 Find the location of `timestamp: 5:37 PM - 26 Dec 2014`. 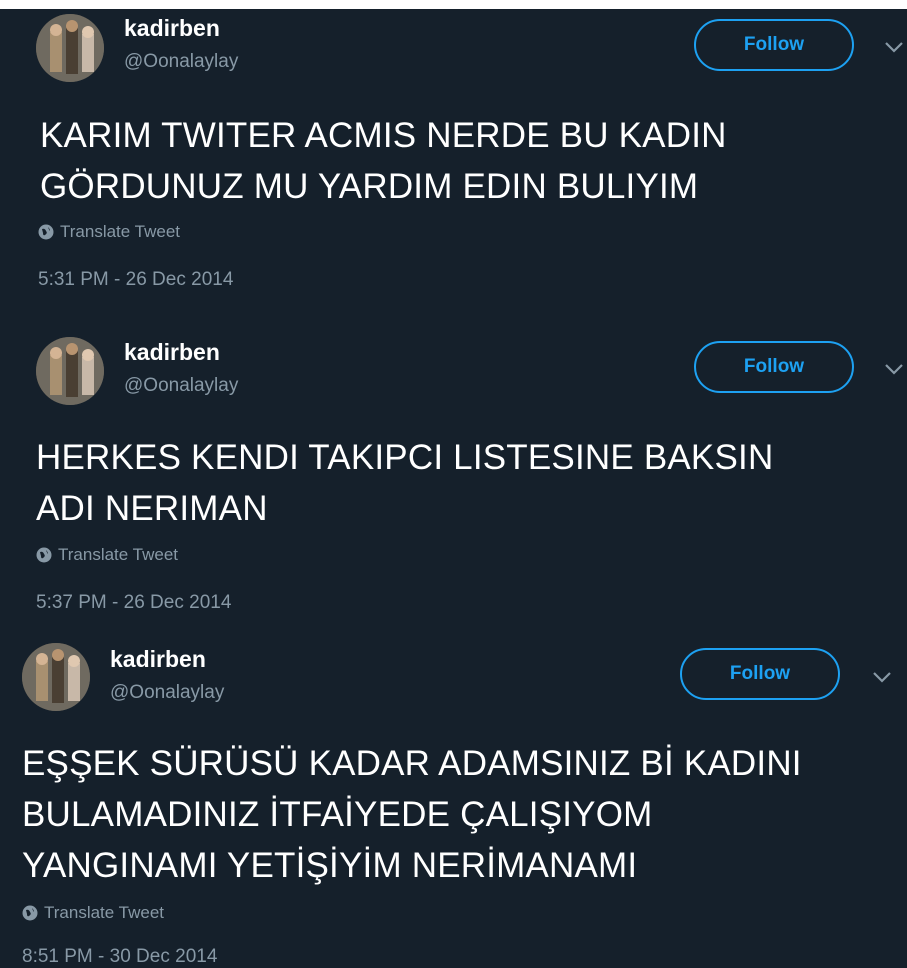

timestamp: 5:37 PM - 26 Dec 2014 is located at coordinates (133, 603).